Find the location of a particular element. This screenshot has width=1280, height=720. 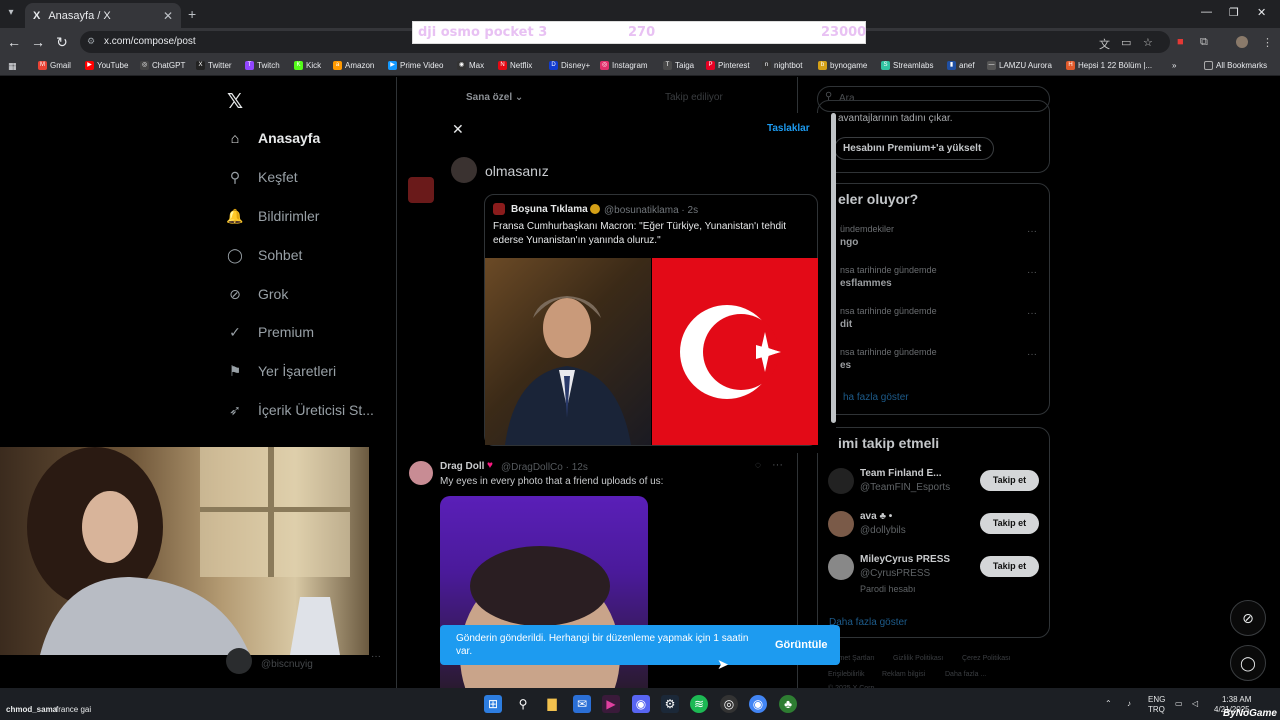

bookmark-item: ▮ anef is located at coordinates (961, 65).